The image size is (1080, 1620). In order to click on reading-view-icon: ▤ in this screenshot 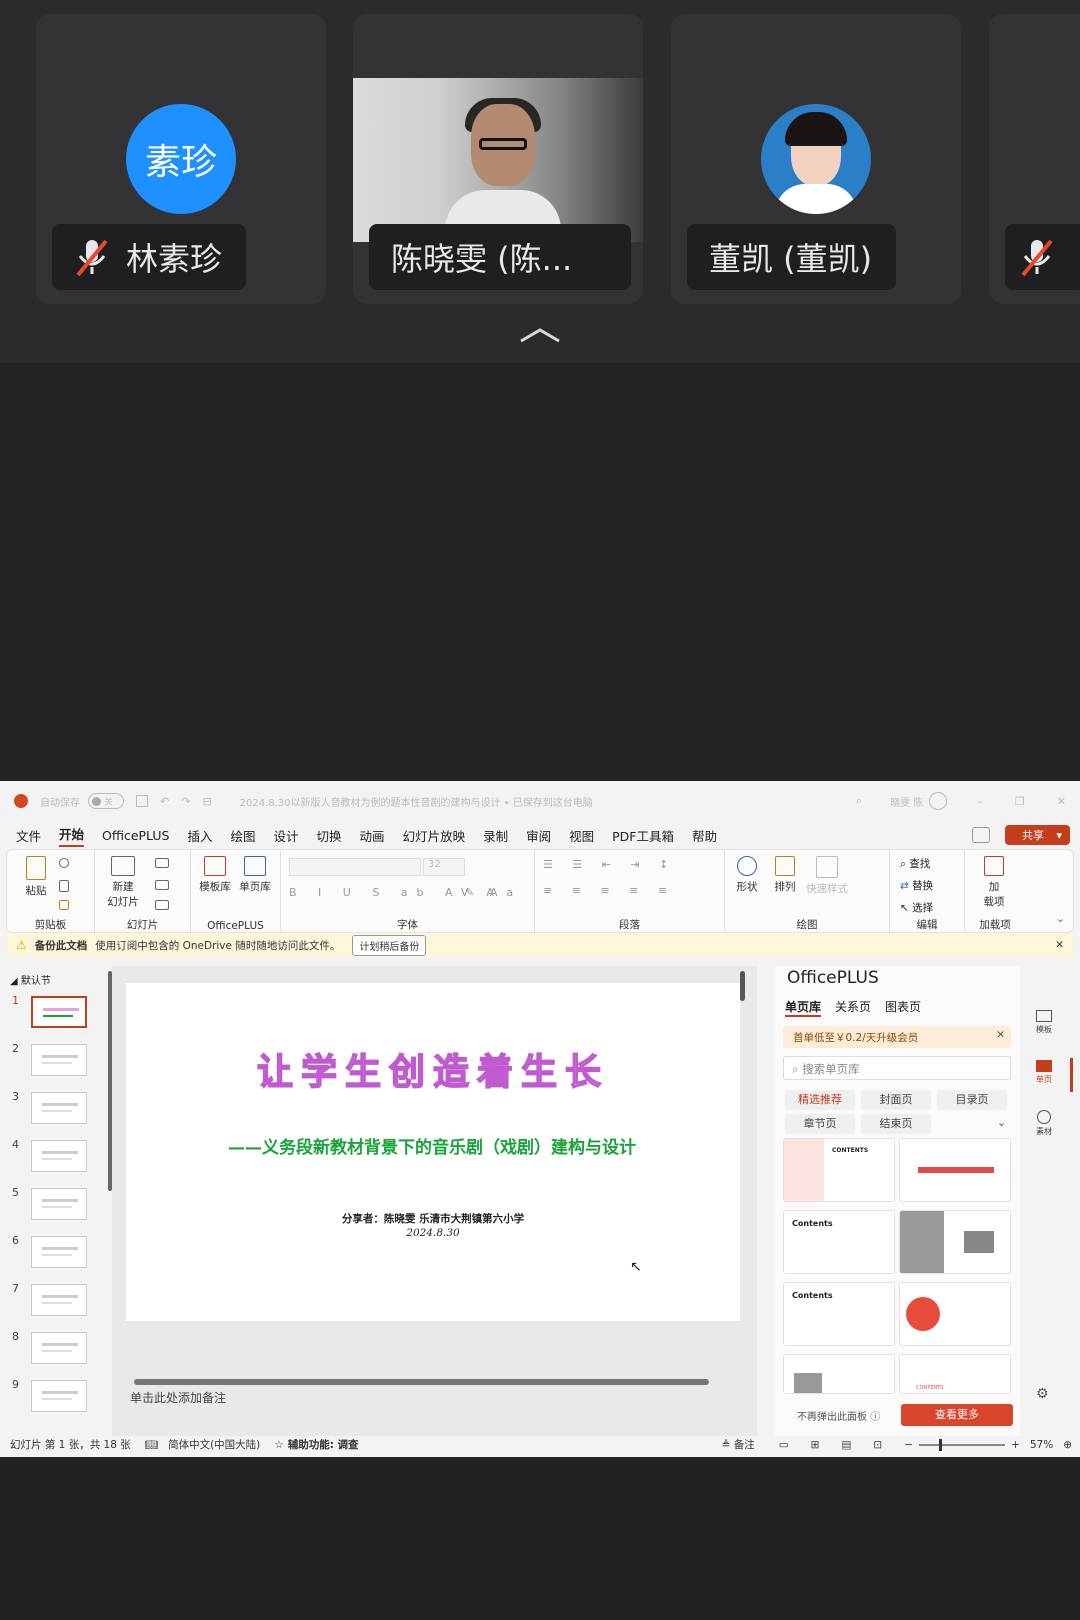, I will do `click(846, 1445)`.